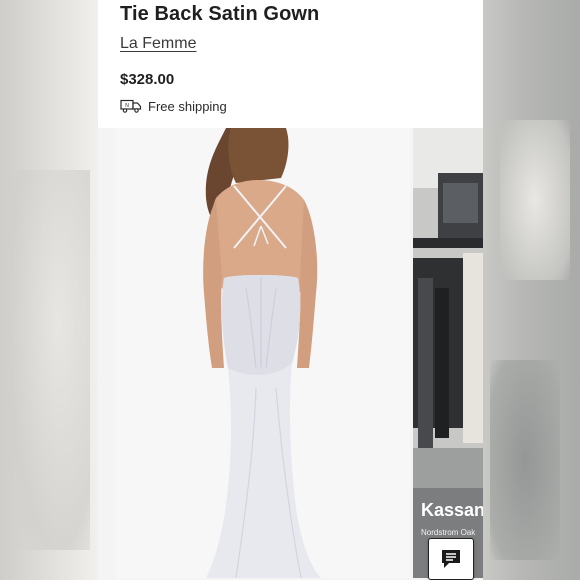 This screenshot has height=580, width=580. What do you see at coordinates (448, 532) in the screenshot?
I see `store-photo-subcaption: Nordstrom Oak` at bounding box center [448, 532].